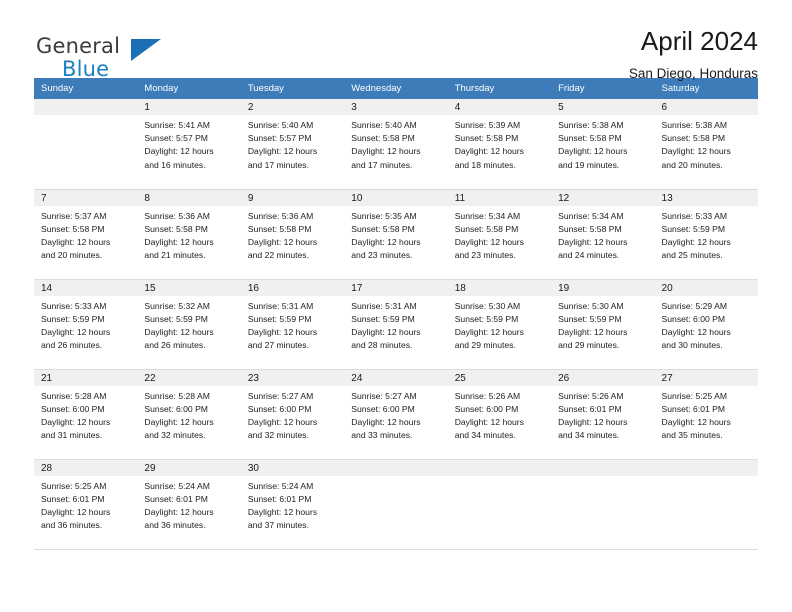 This screenshot has width=792, height=612. Describe the element at coordinates (292, 467) in the screenshot. I see `day-number: 30` at that location.